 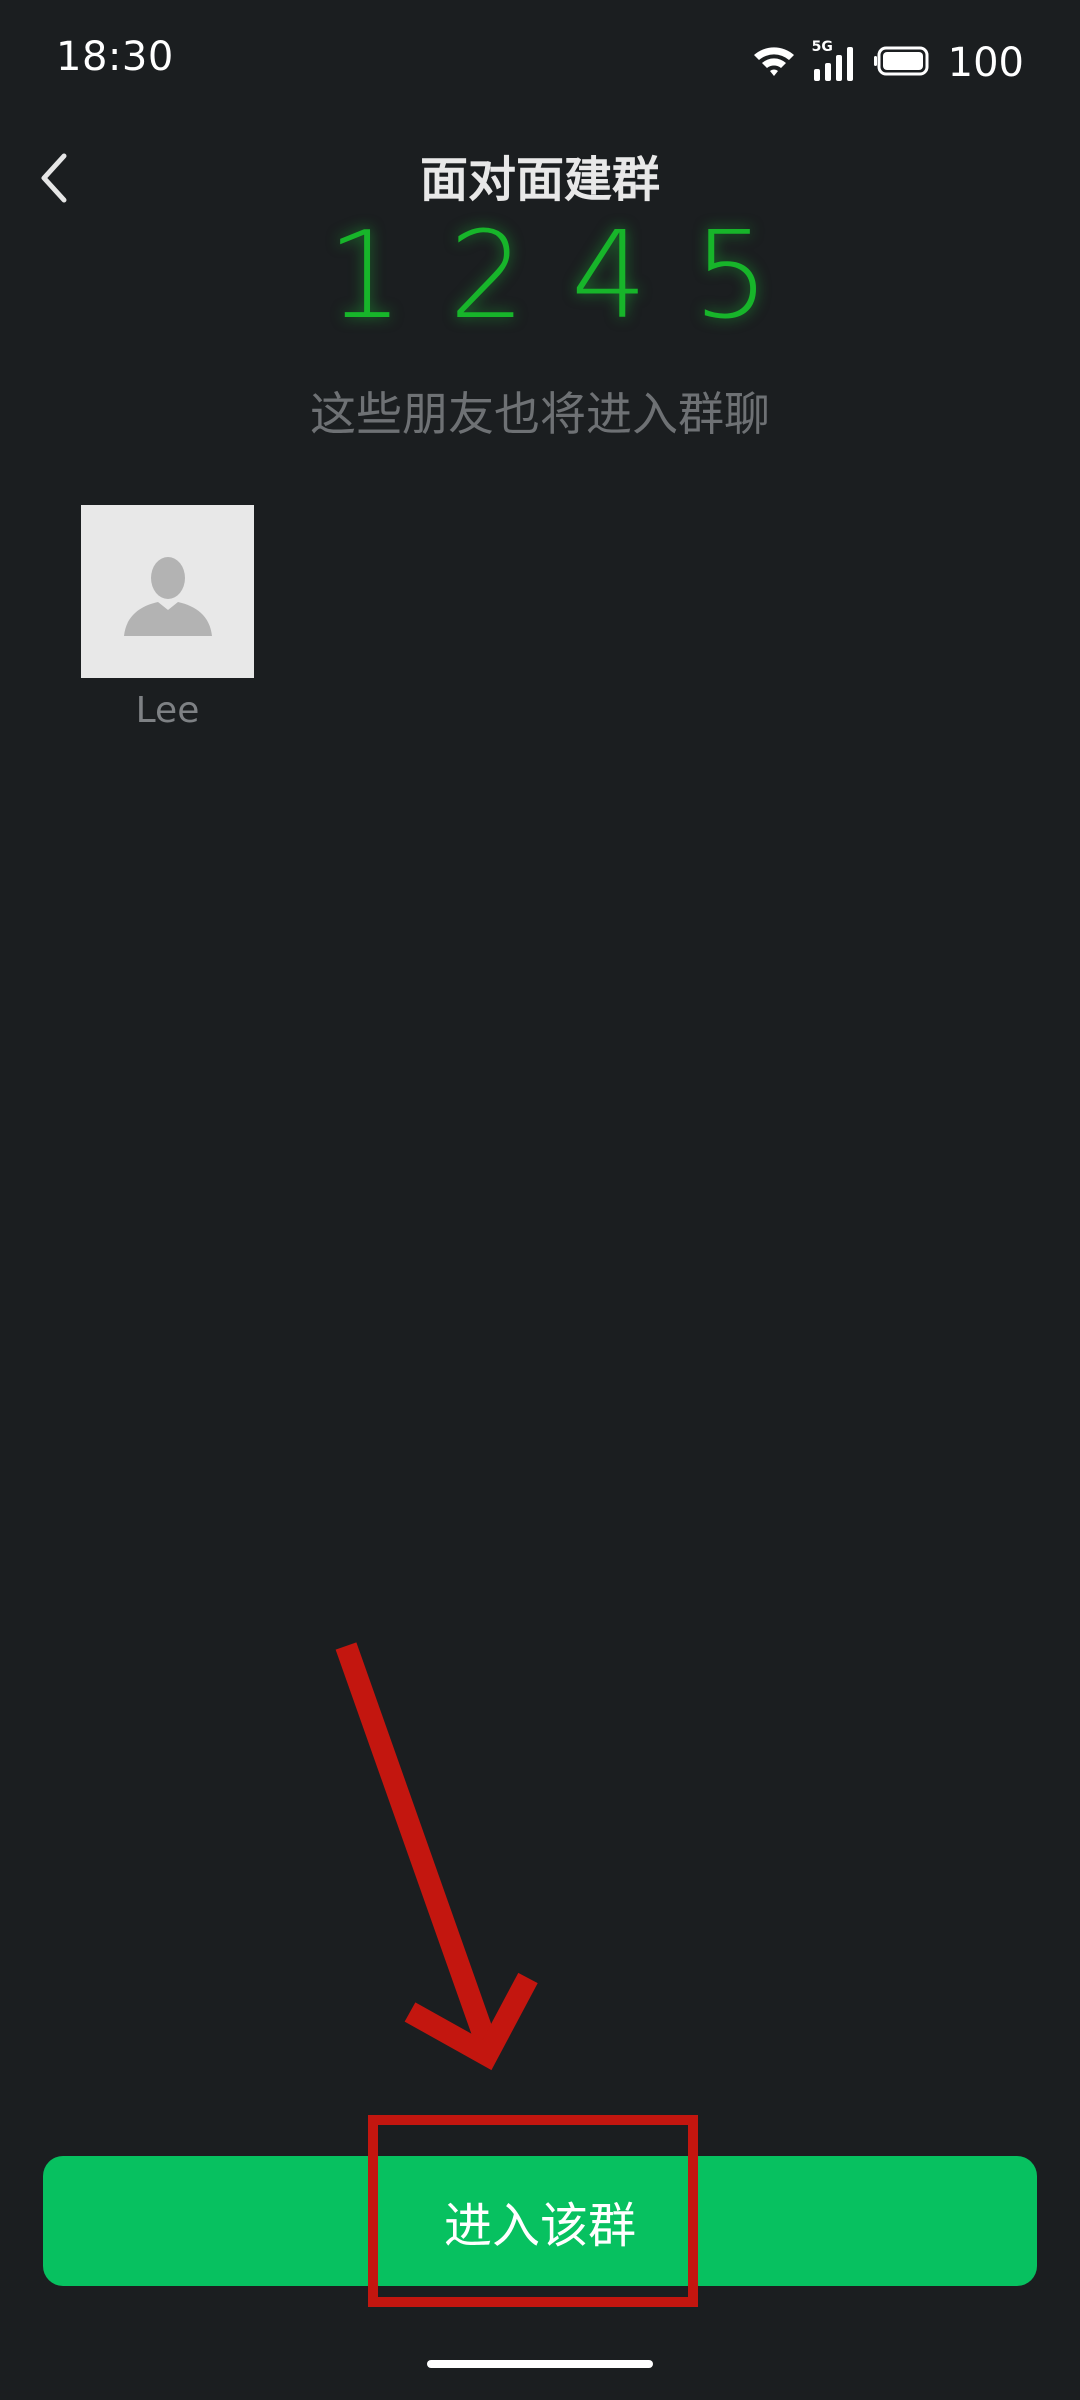 What do you see at coordinates (985, 63) in the screenshot?
I see `battery-level: 100` at bounding box center [985, 63].